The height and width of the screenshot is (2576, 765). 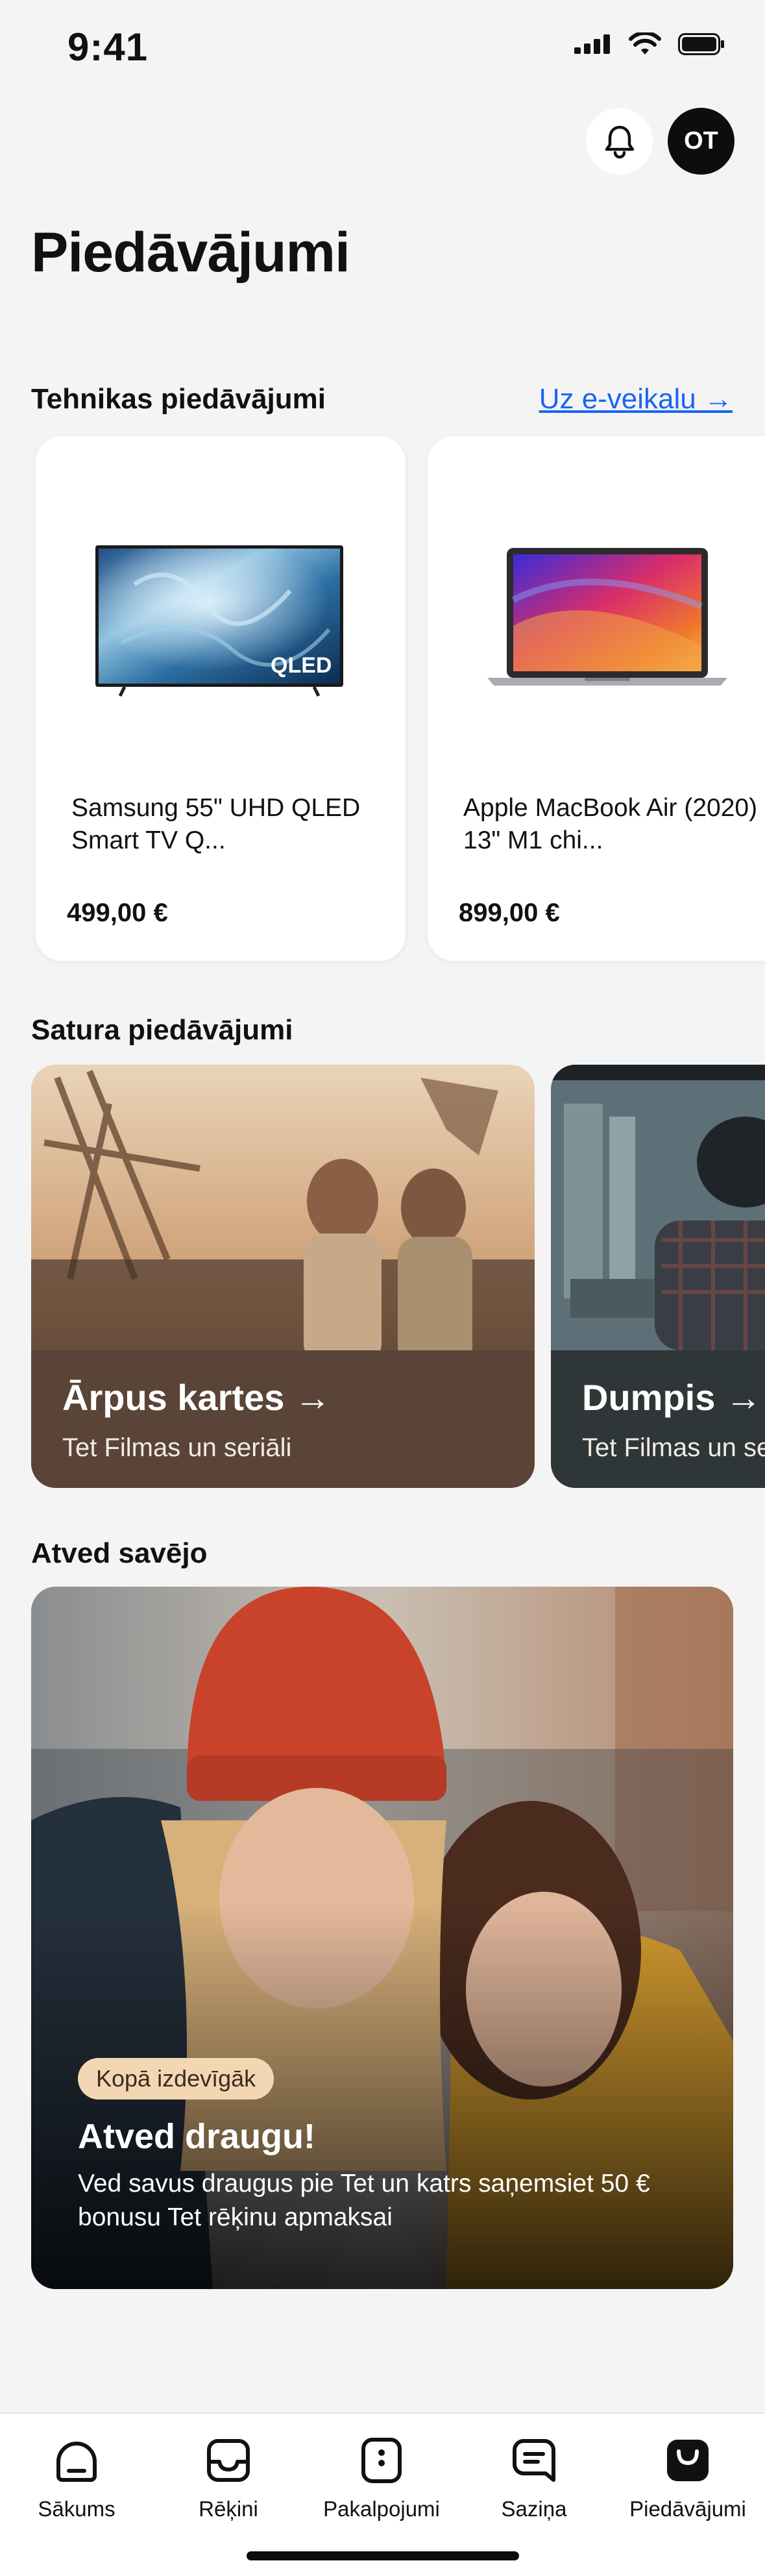 I want to click on tab-label: Saziņa, so click(x=534, y=2509).